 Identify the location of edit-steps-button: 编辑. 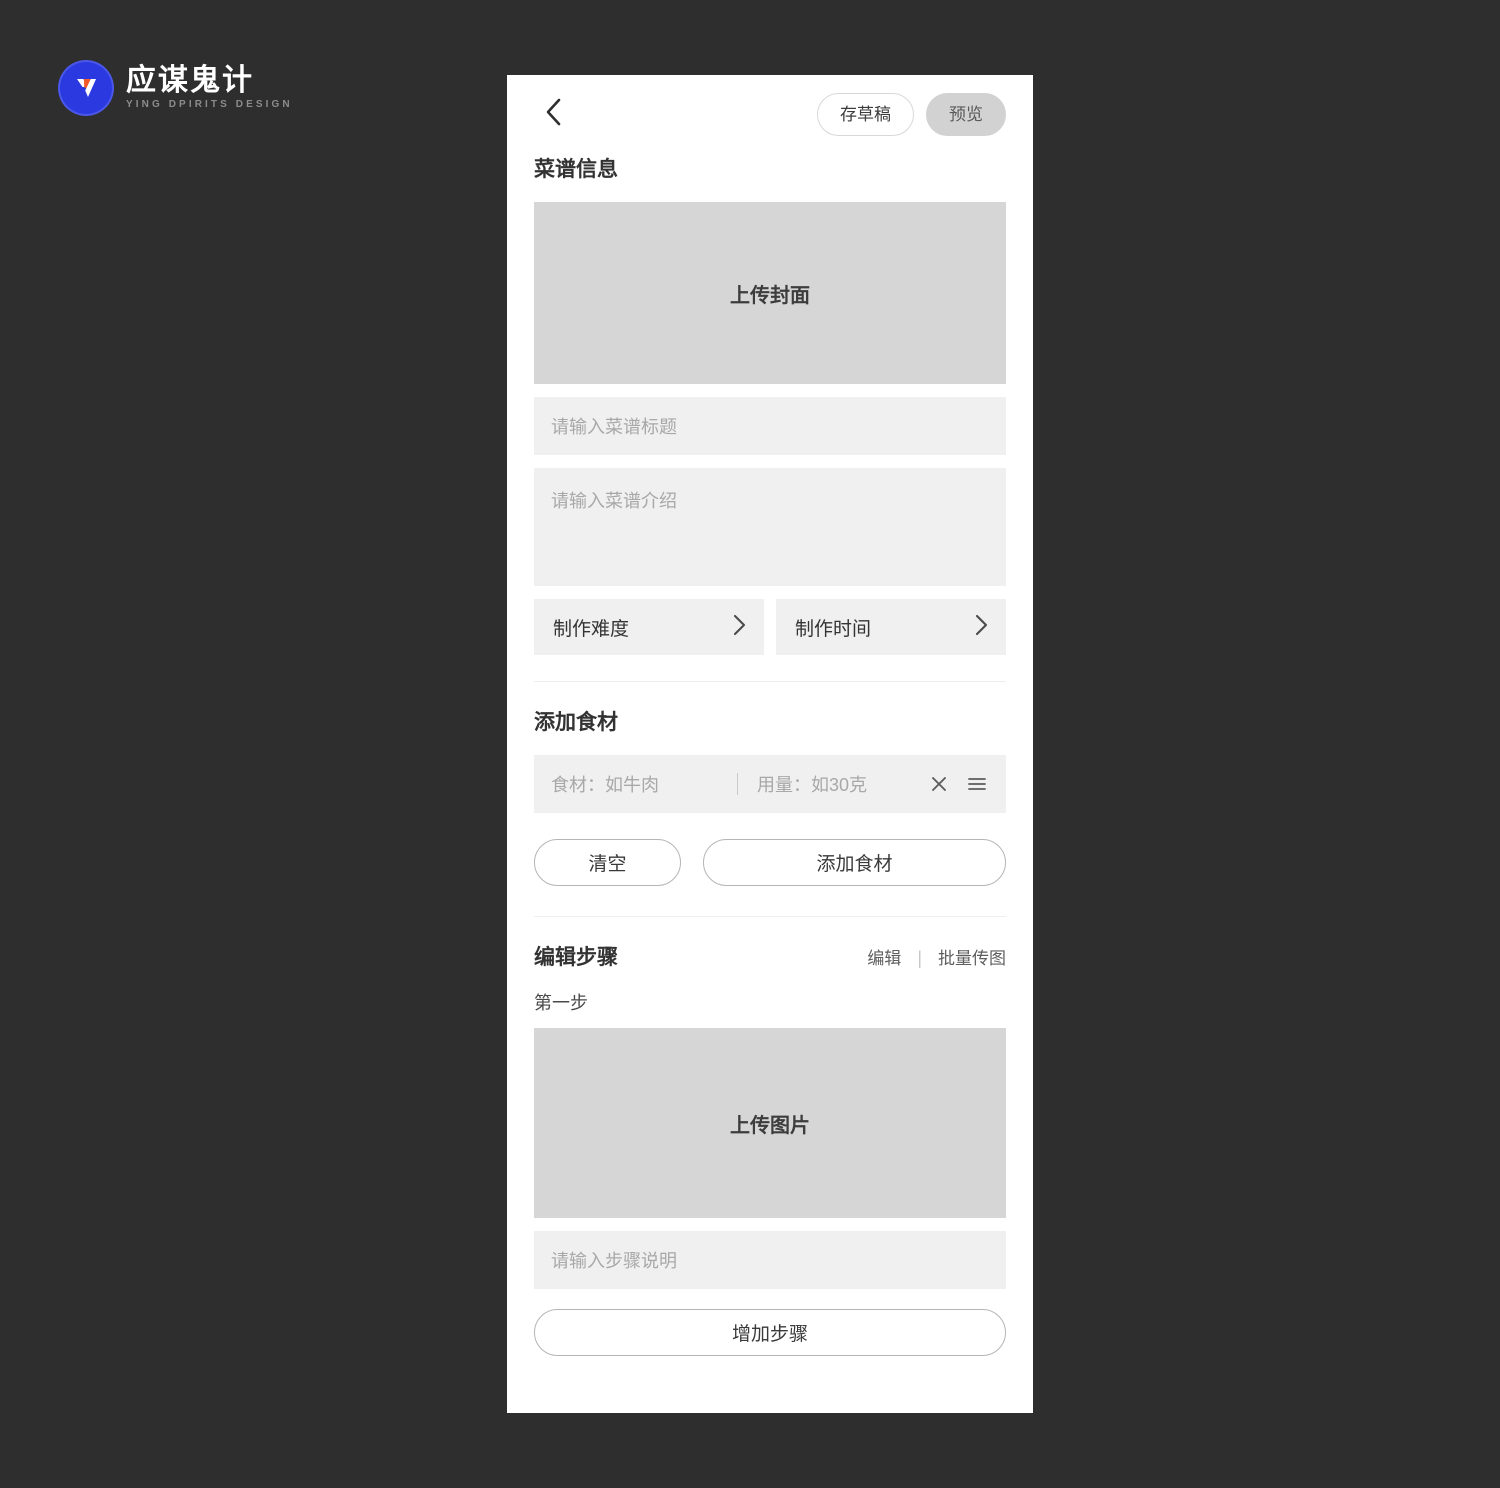
(884, 958).